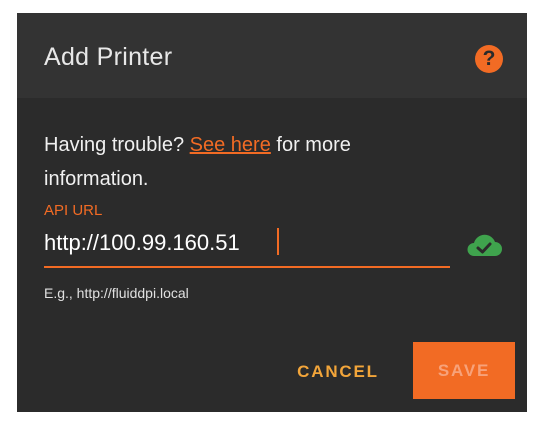 This screenshot has width=544, height=424. Describe the element at coordinates (230, 145) in the screenshot. I see `see-here-link: See here` at that location.